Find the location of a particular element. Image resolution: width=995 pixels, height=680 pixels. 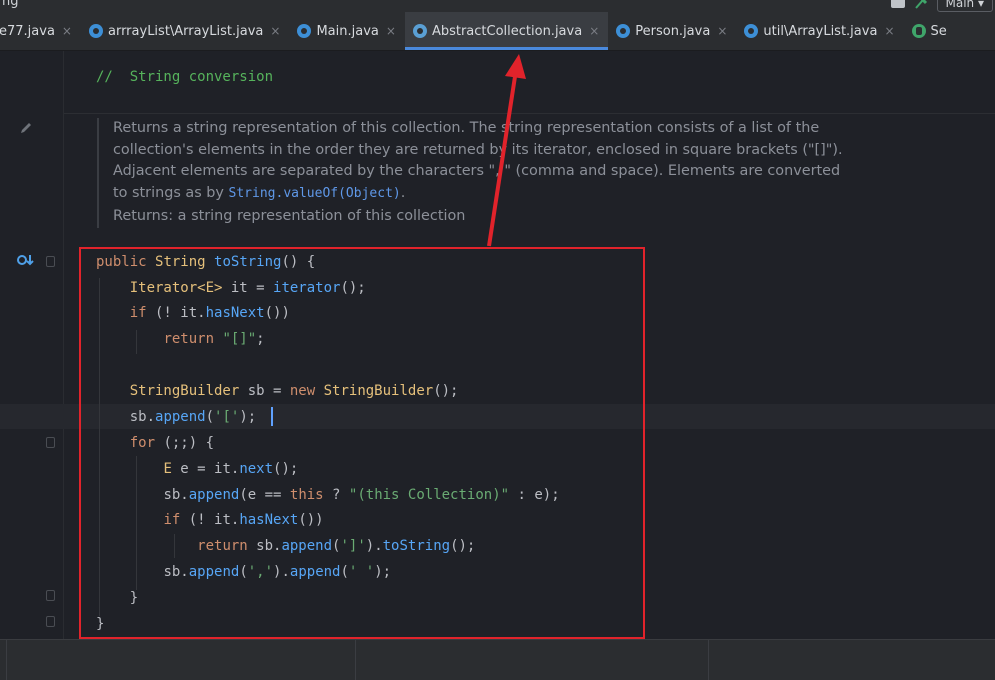

tab-se: Se is located at coordinates (930, 31).